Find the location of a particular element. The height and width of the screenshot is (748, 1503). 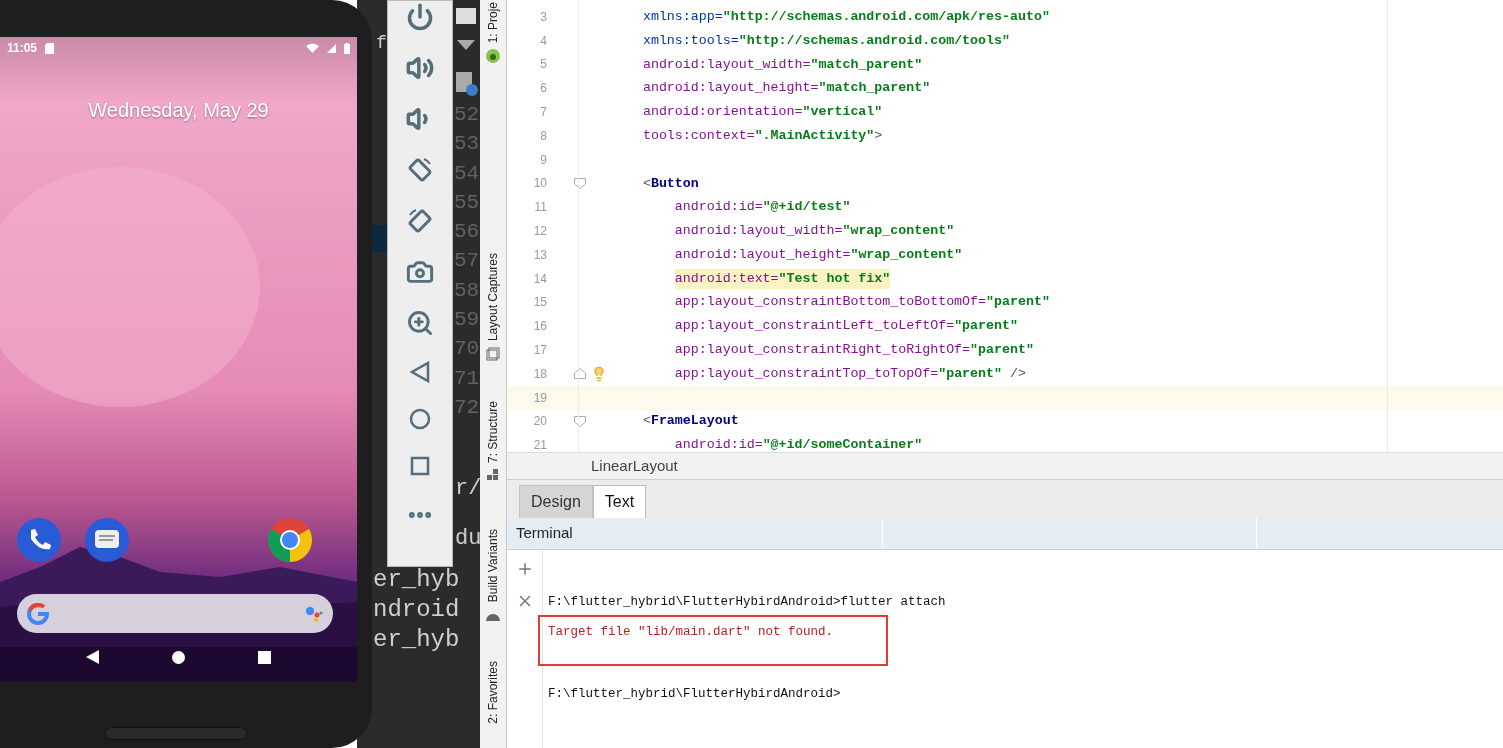

browser-app-icon is located at coordinates (290, 540).